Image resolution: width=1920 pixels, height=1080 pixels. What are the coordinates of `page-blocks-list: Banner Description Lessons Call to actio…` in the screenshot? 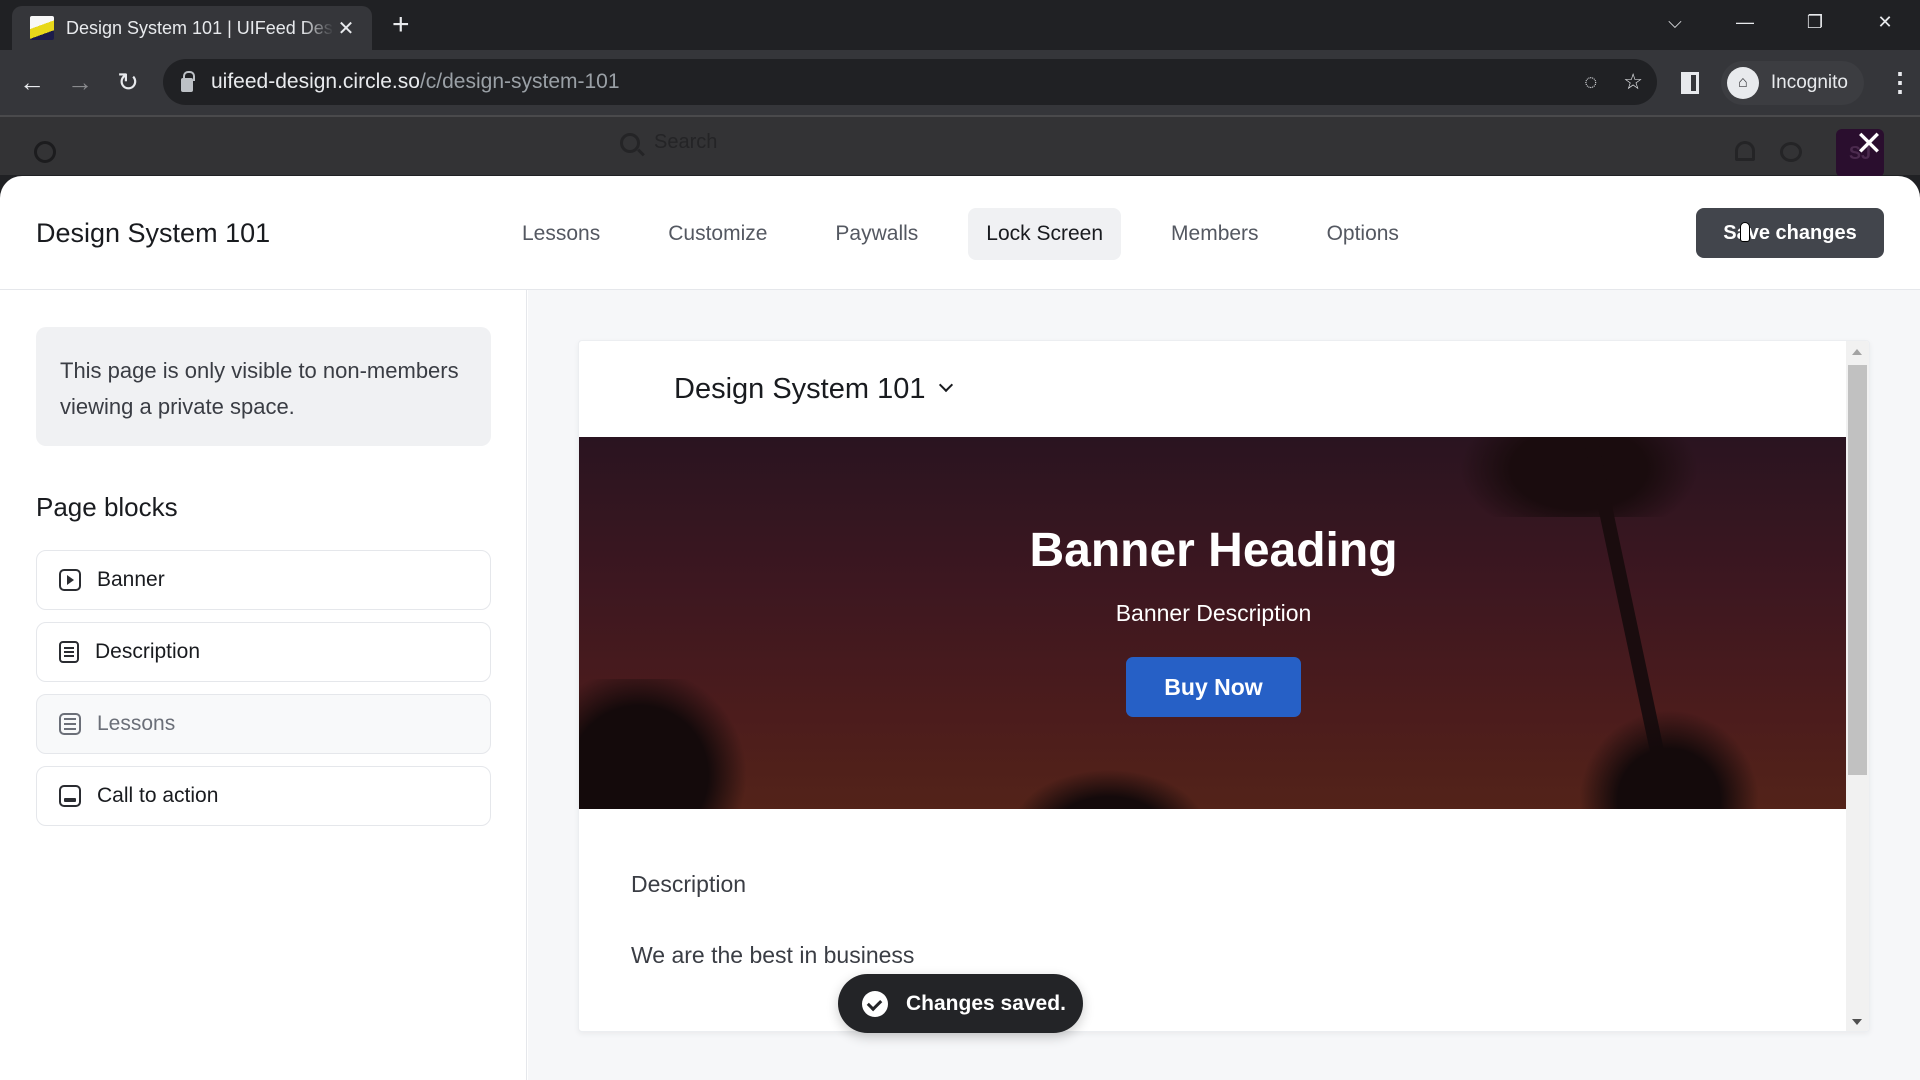 It's located at (263, 694).